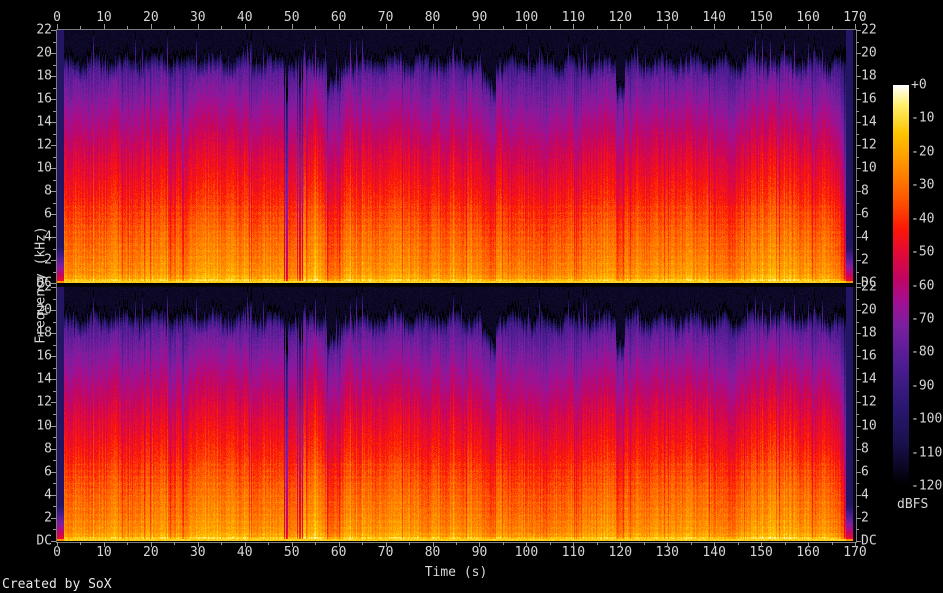  Describe the element at coordinates (57, 17) in the screenshot. I see `time-tick-label-top: 0` at that location.